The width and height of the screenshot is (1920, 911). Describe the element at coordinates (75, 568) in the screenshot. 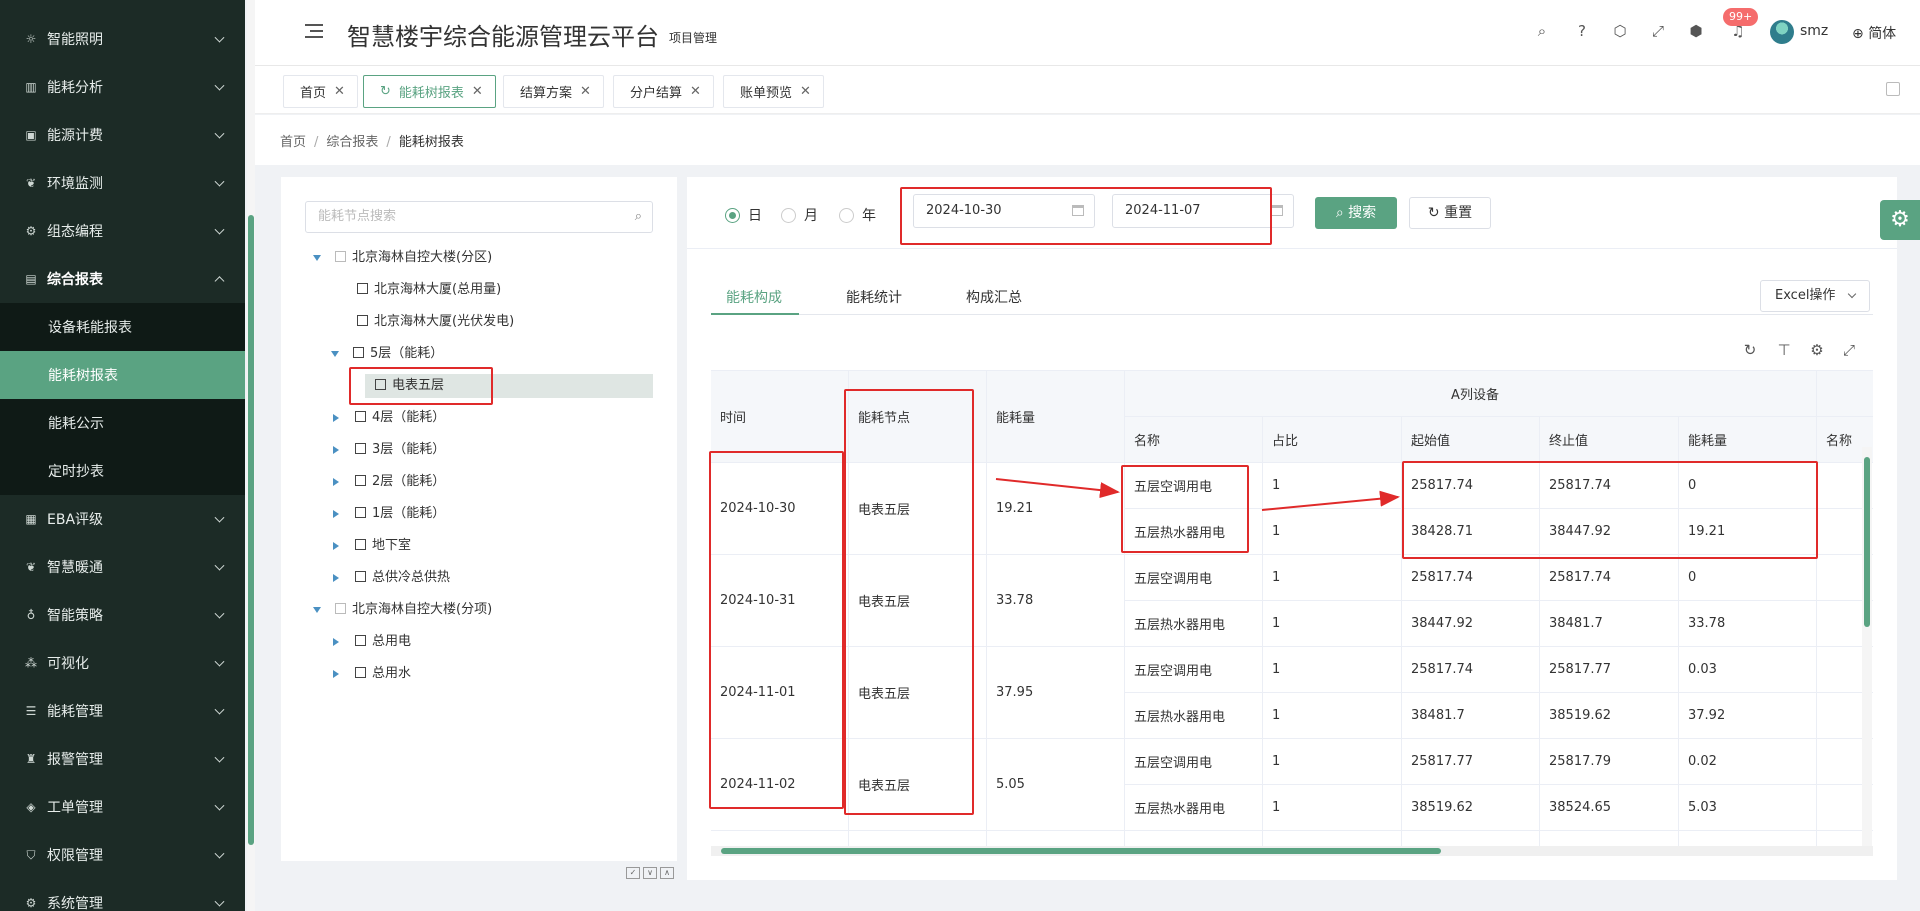

I see `sidebar-item-label: 智慧暖通` at that location.